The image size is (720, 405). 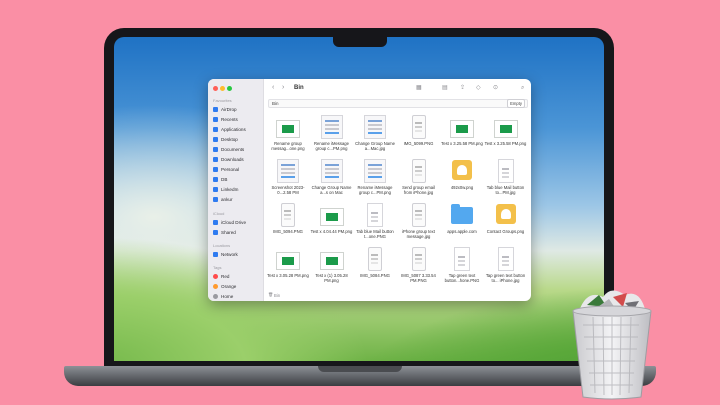 What do you see at coordinates (419, 137) in the screenshot?
I see `file-item: IMG_5099.PNG` at bounding box center [419, 137].